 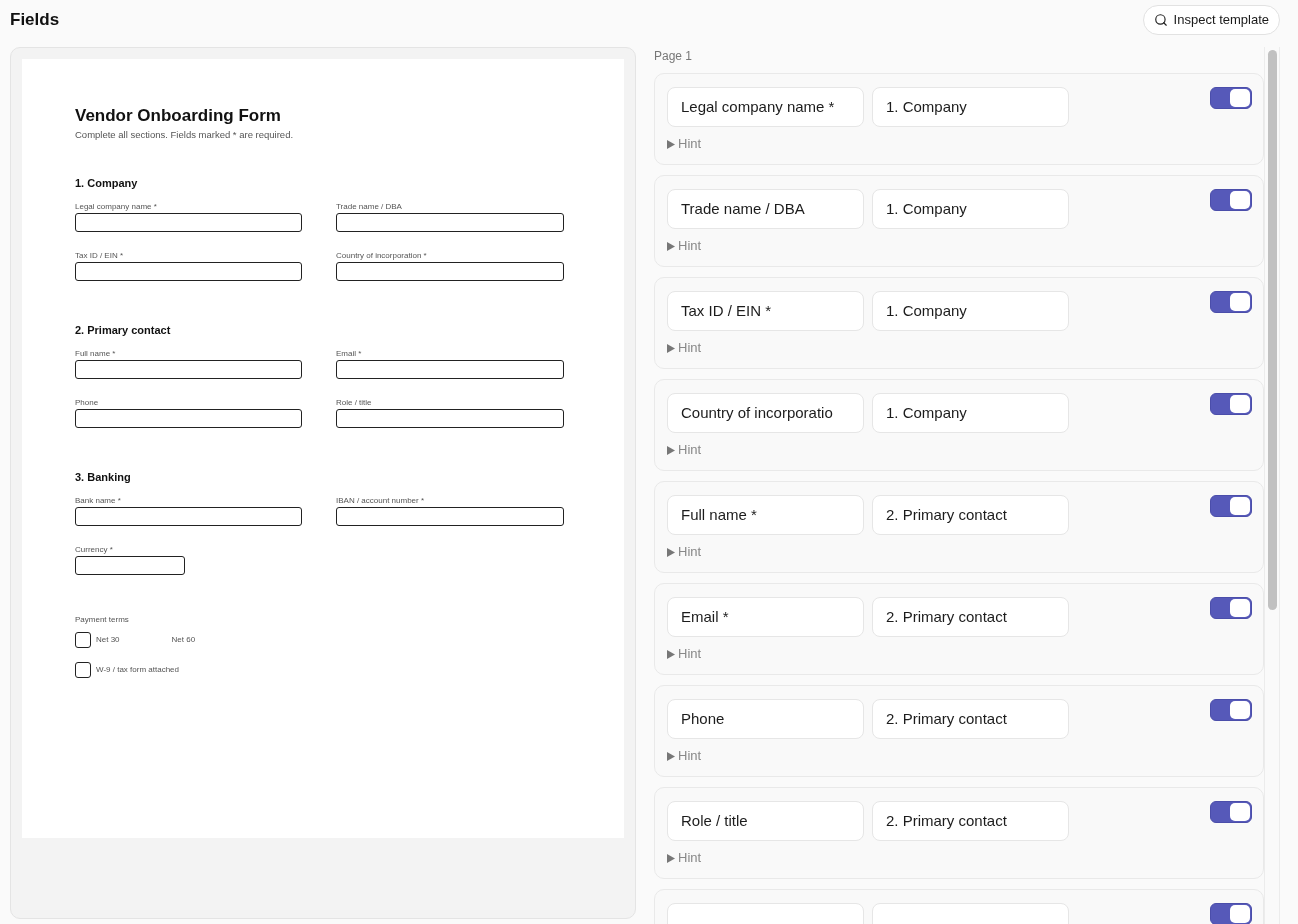 What do you see at coordinates (185, 135) in the screenshot?
I see `form-subtitle: Complete all sections. Fields marked * are required.` at bounding box center [185, 135].